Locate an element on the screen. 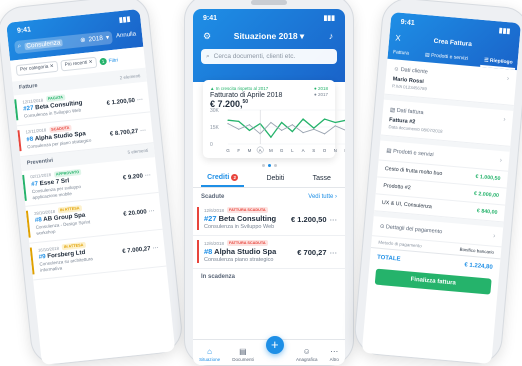  product-price: € 1.000,50 is located at coordinates (488, 178).